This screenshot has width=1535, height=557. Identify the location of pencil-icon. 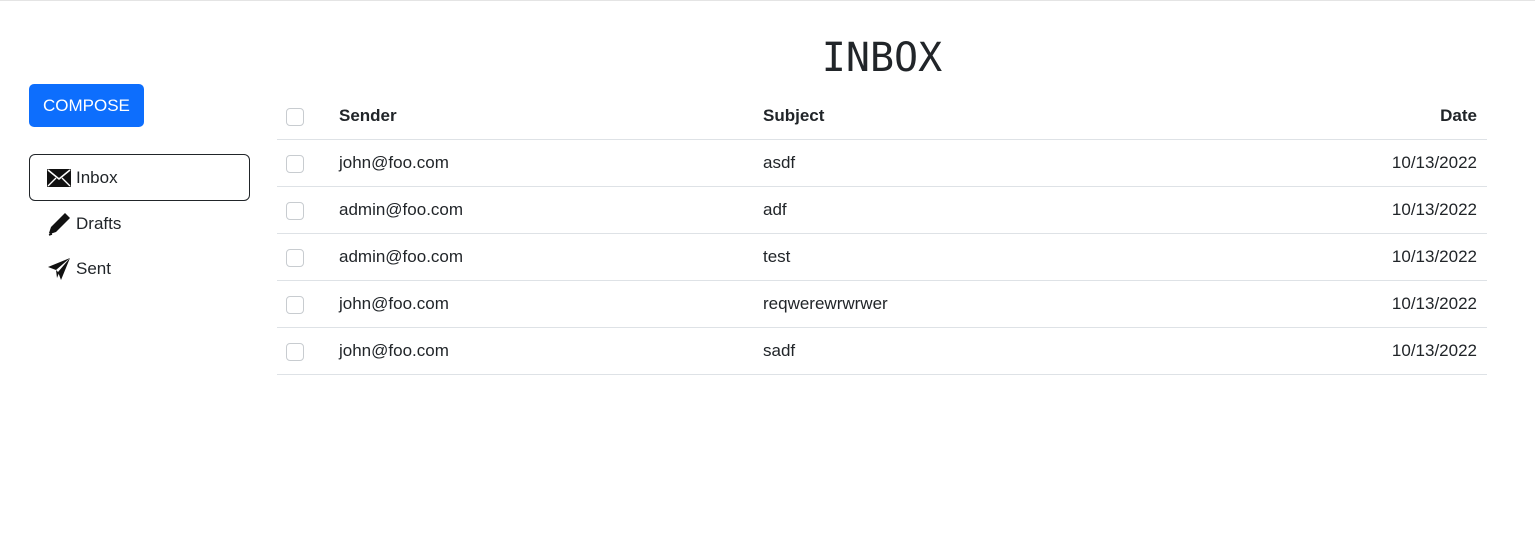
(59, 224).